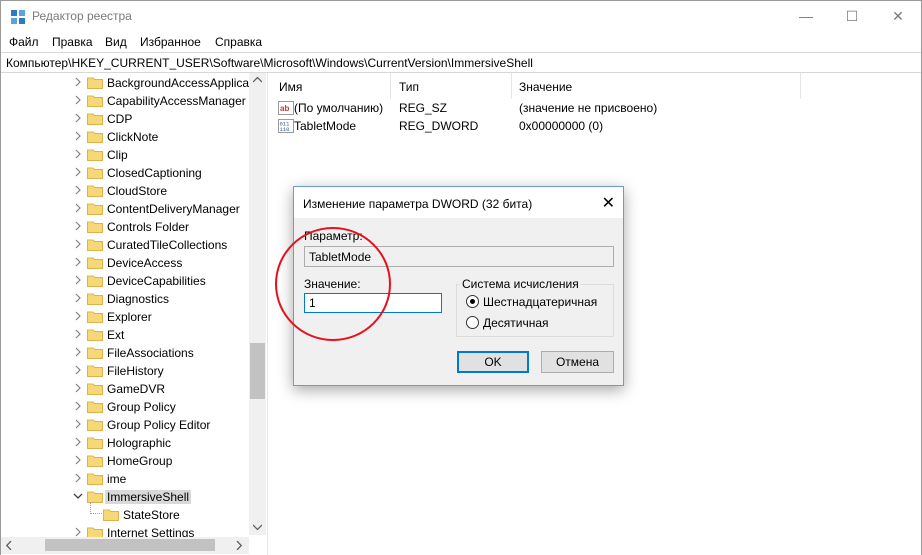 This screenshot has height=555, width=922. Describe the element at coordinates (238, 42) in the screenshot. I see `menu-help: Справка` at that location.